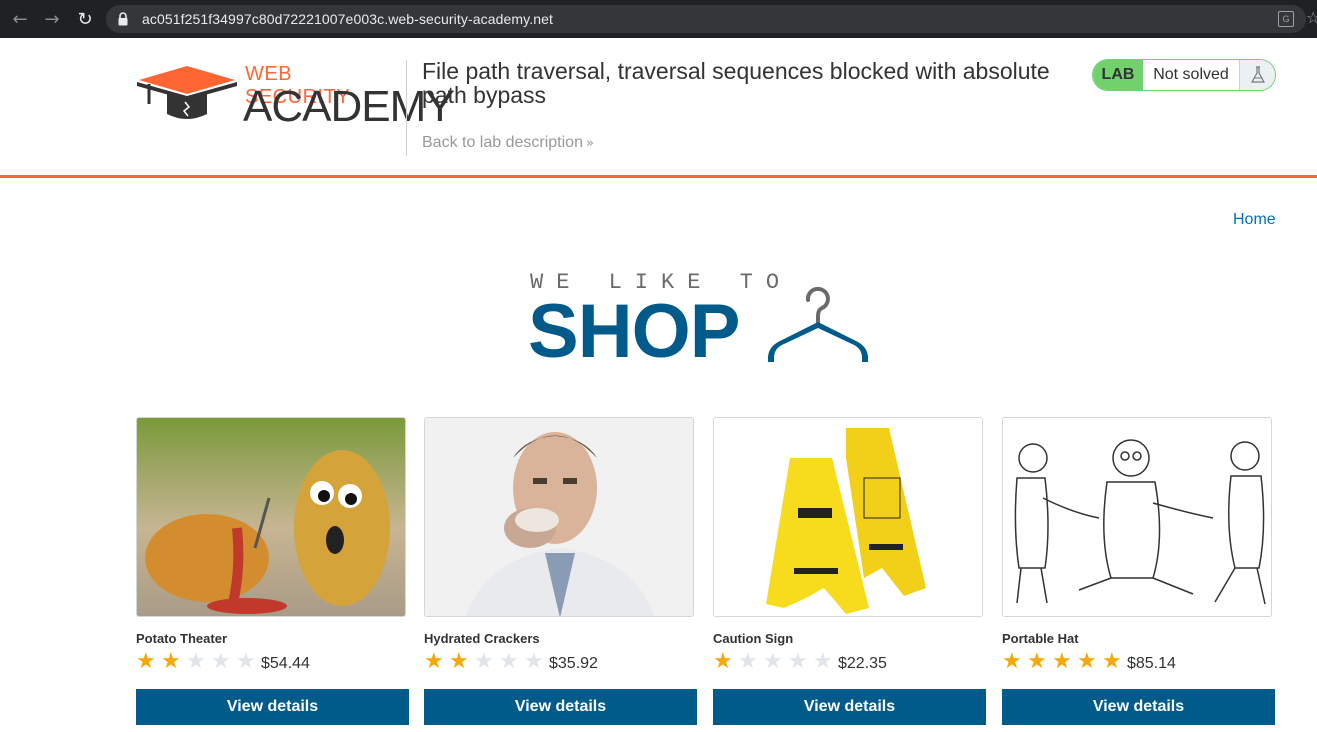 Image resolution: width=1317 pixels, height=732 pixels. Describe the element at coordinates (1257, 75) in the screenshot. I see `flask-icon` at that location.